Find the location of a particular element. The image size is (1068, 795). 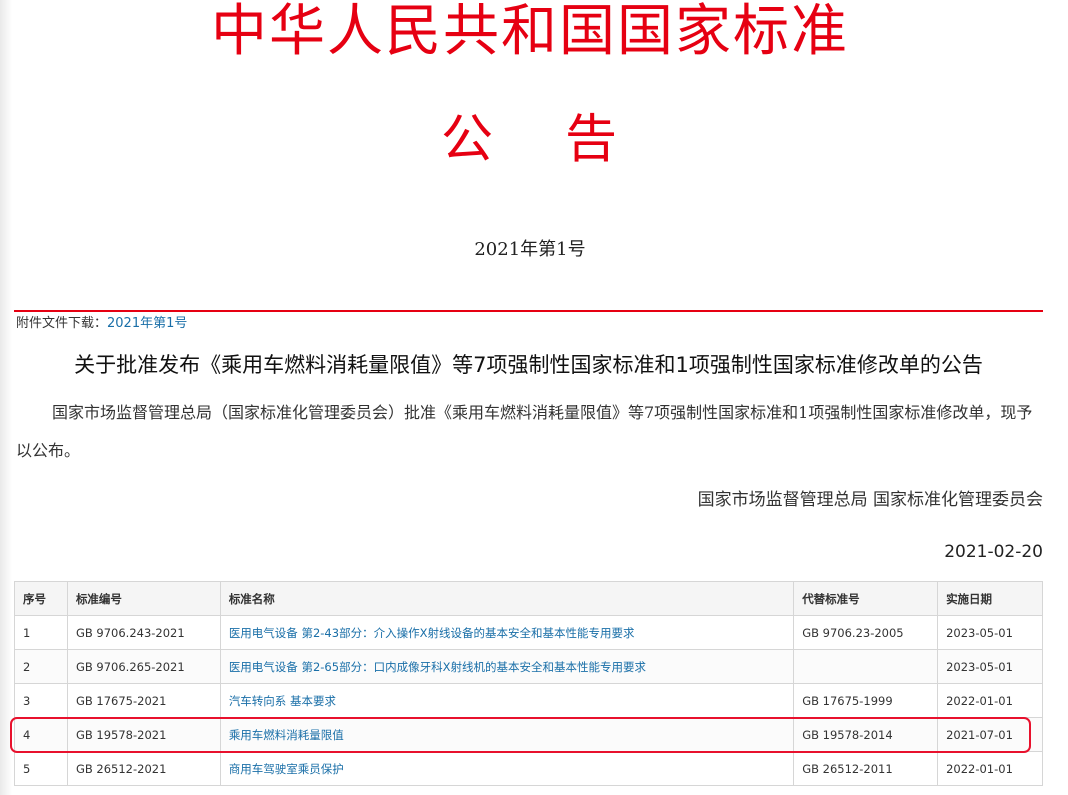

cell-replaces: GB 19578-2014 is located at coordinates (866, 734).